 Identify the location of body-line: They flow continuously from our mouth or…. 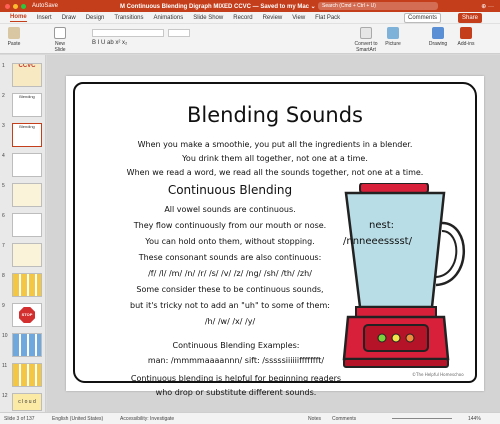
(230, 225).